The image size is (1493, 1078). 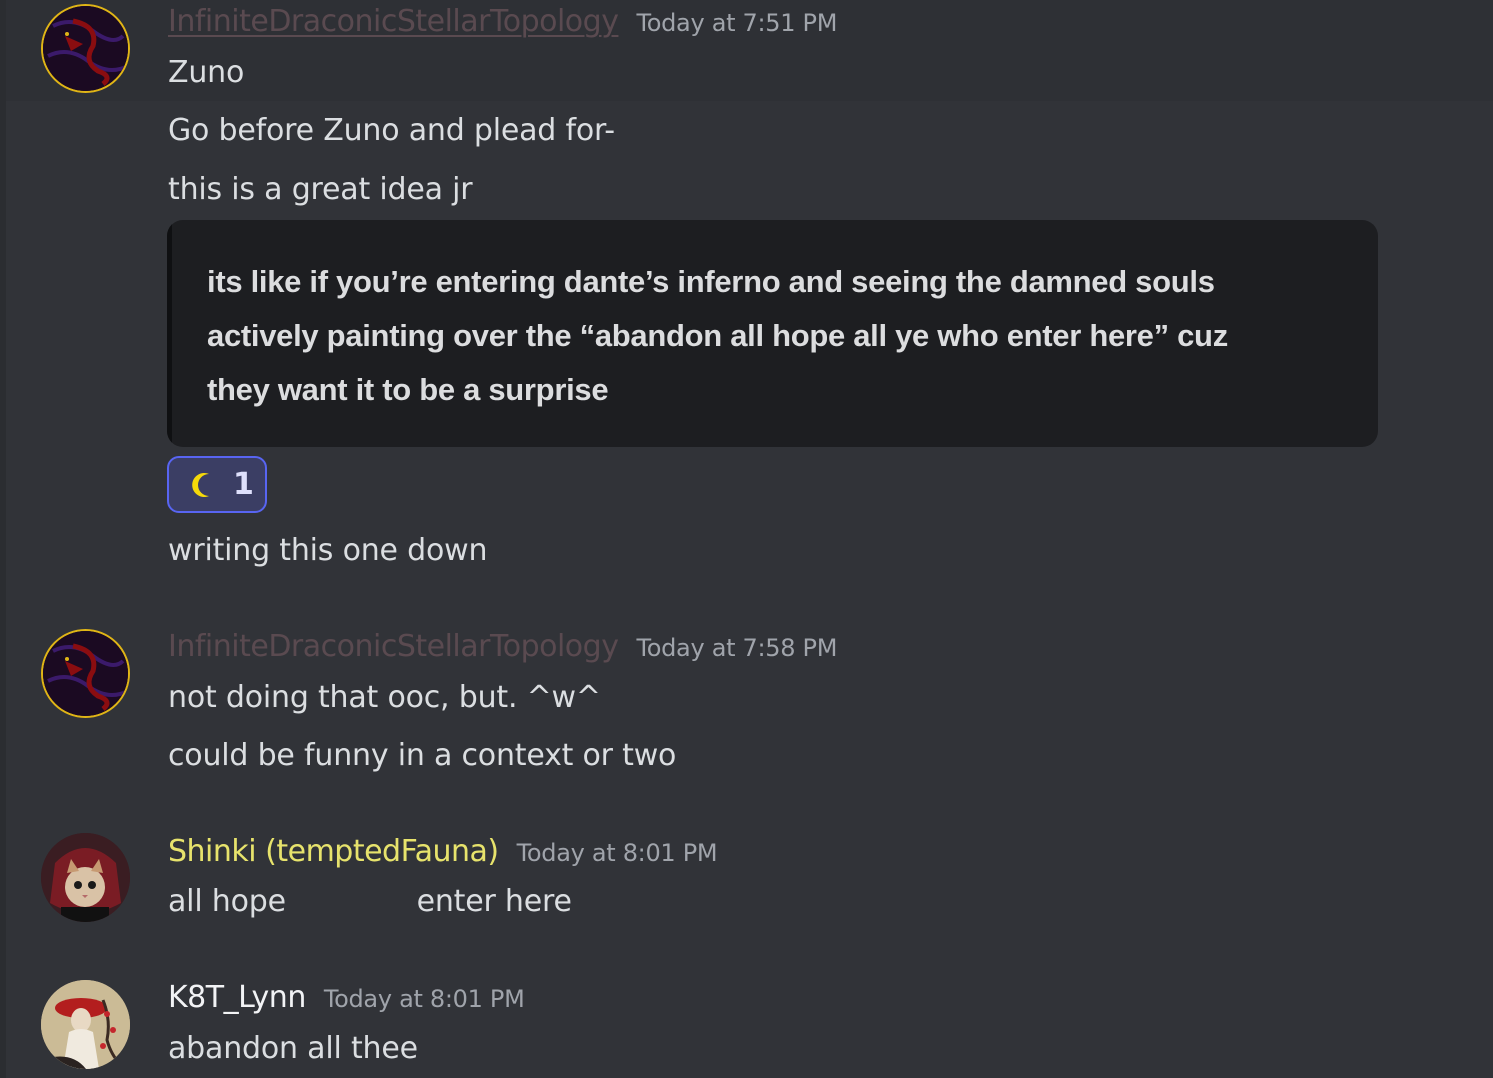 What do you see at coordinates (169, 333) in the screenshot?
I see `quote-bar` at bounding box center [169, 333].